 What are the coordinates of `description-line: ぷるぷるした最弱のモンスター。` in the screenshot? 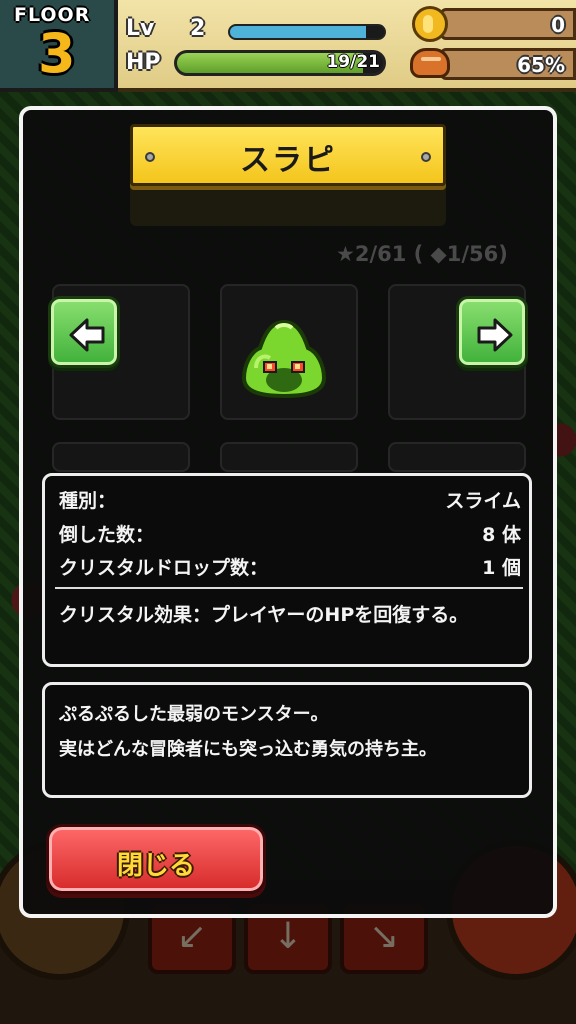 It's located at (194, 714).